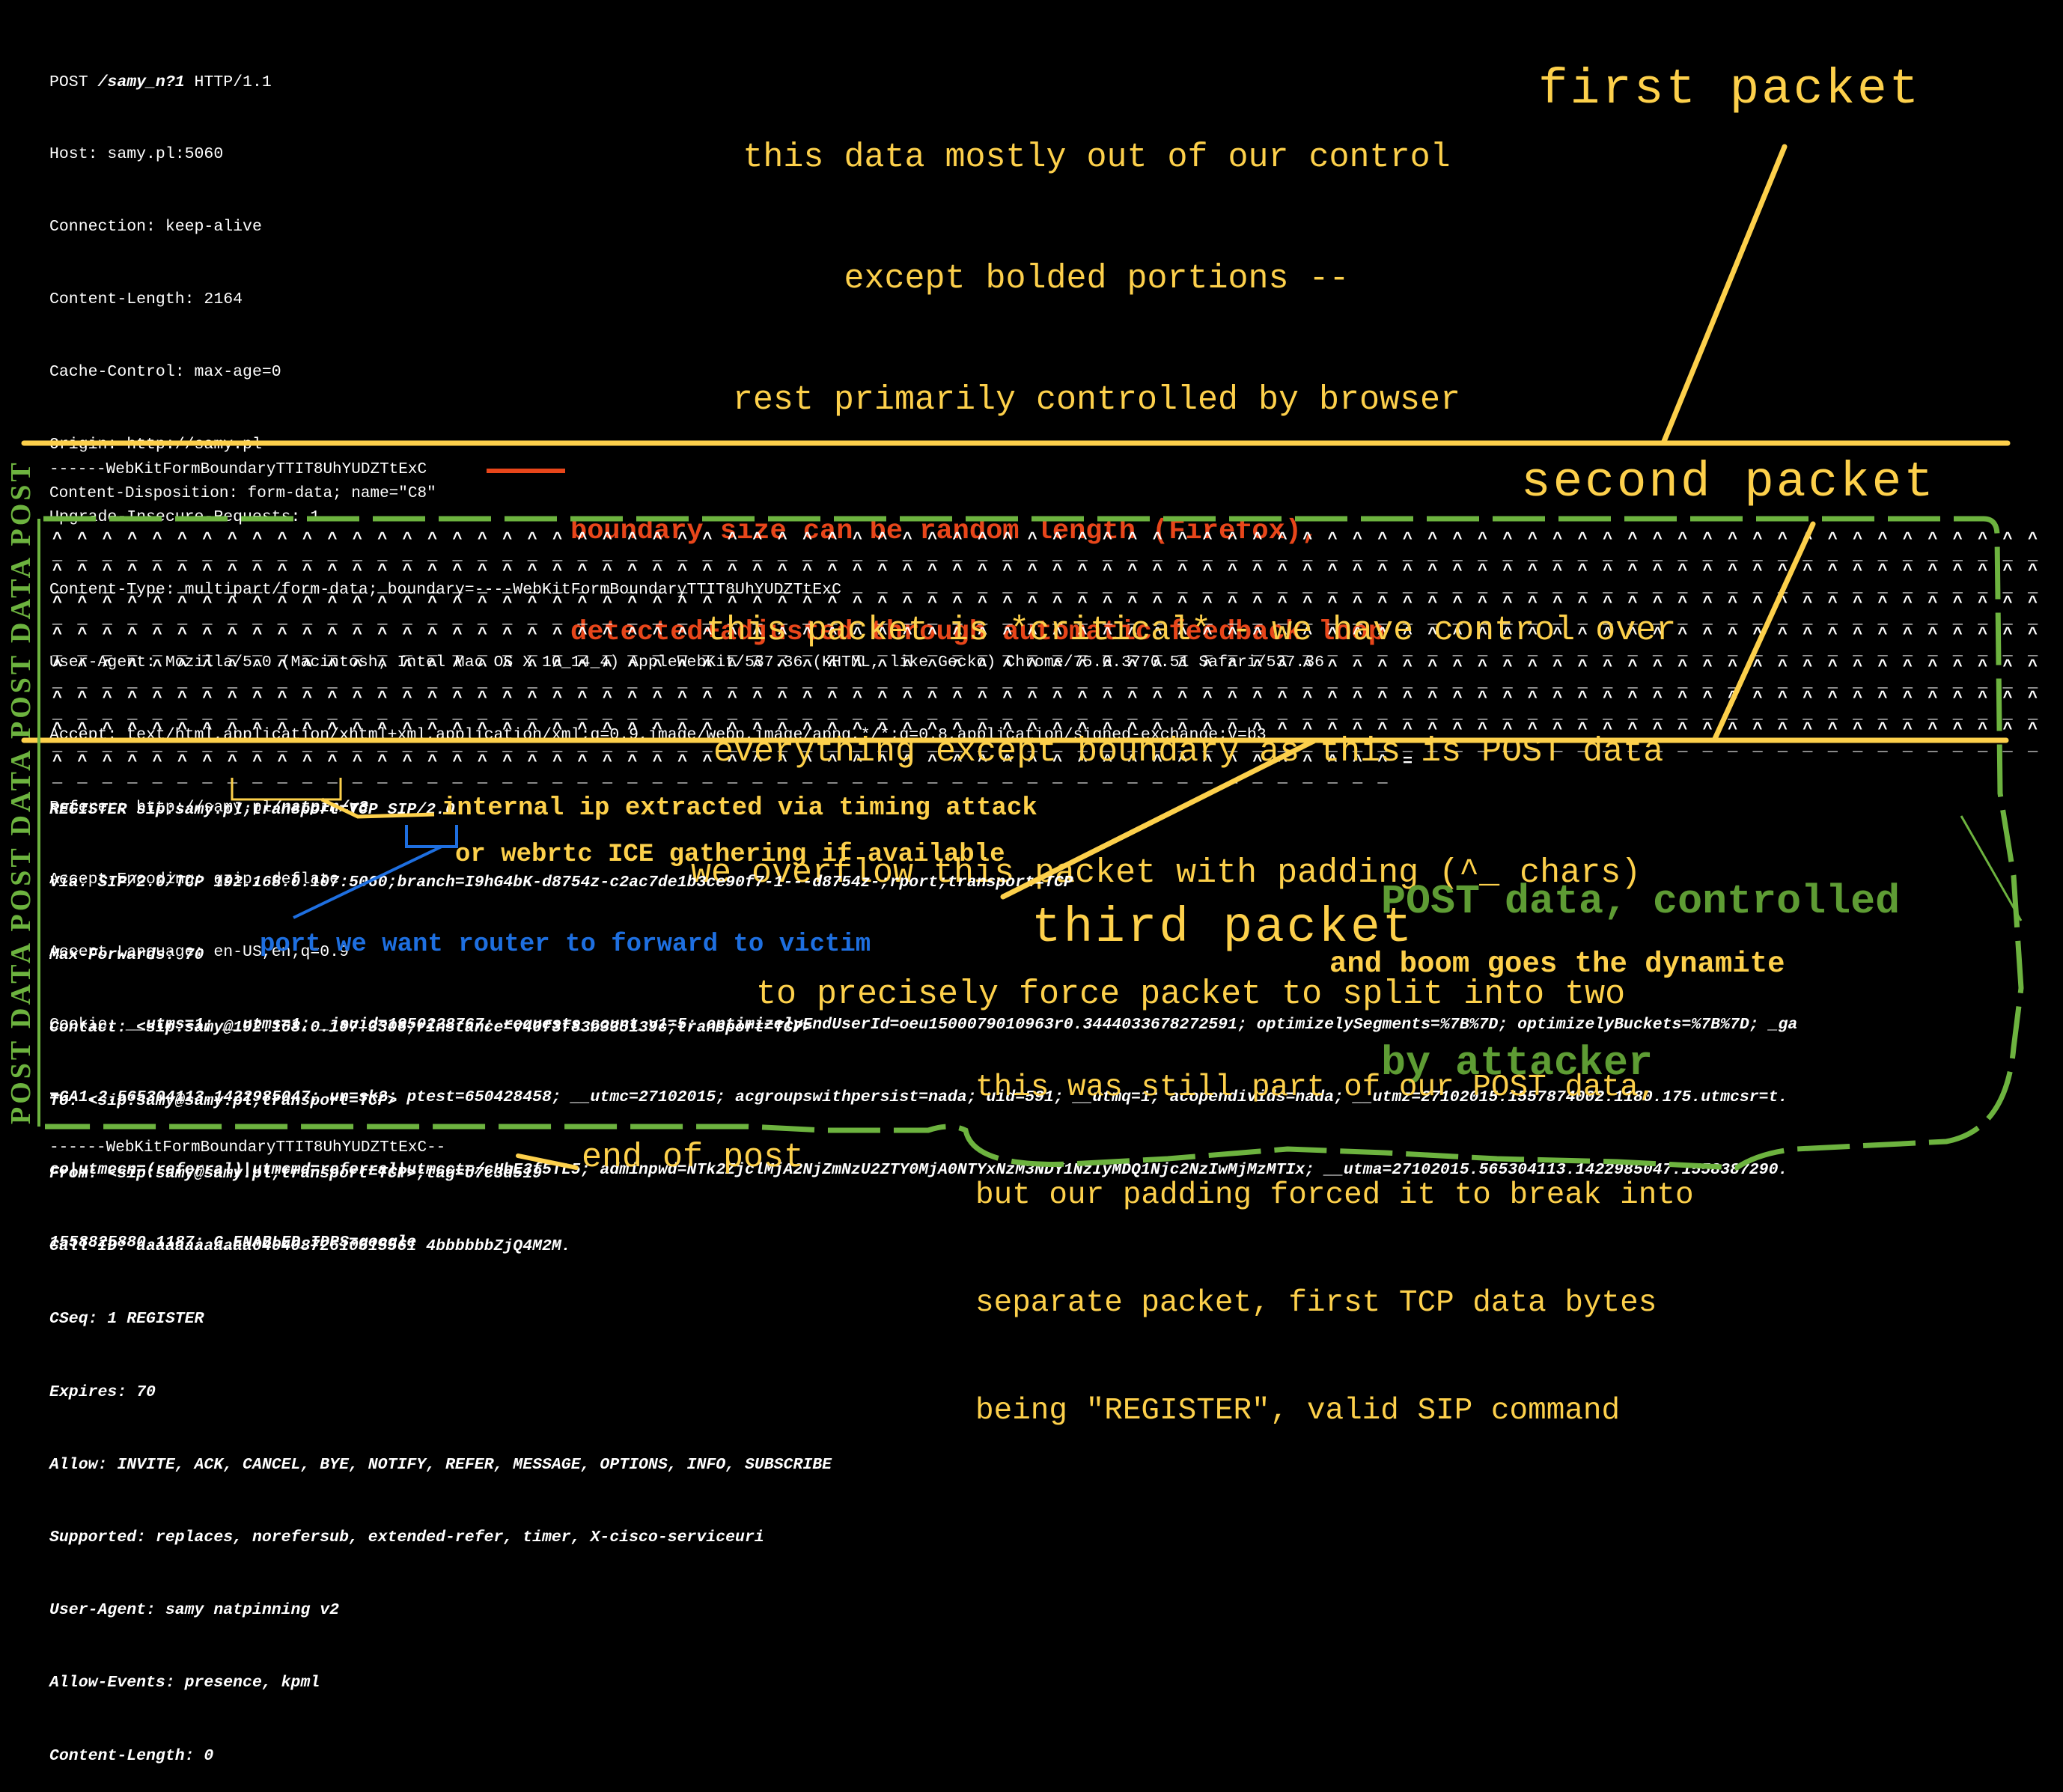 The width and height of the screenshot is (2063, 1792). What do you see at coordinates (1298, 1411) in the screenshot?
I see `note-line: being "REGISTER", valid SIP command` at bounding box center [1298, 1411].